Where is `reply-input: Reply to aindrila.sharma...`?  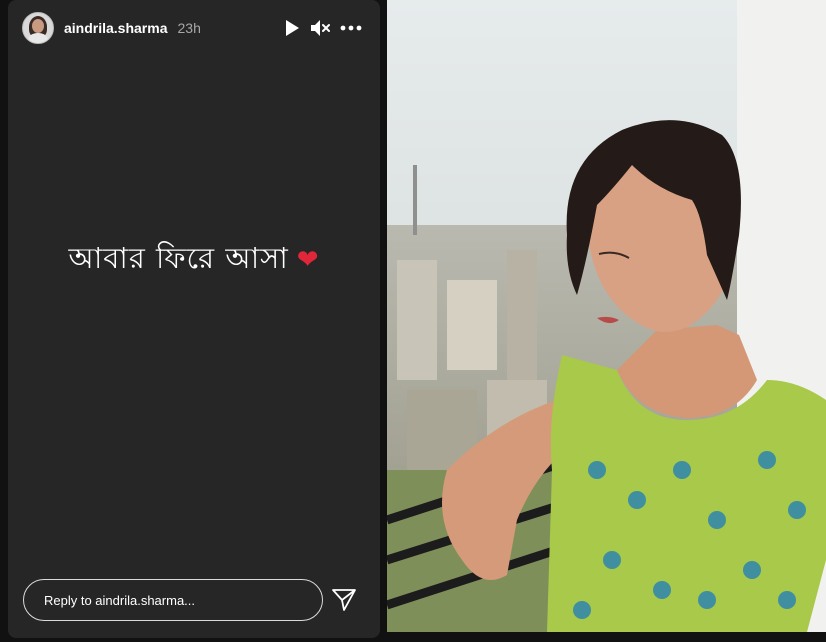
reply-input: Reply to aindrila.sharma... is located at coordinates (173, 600).